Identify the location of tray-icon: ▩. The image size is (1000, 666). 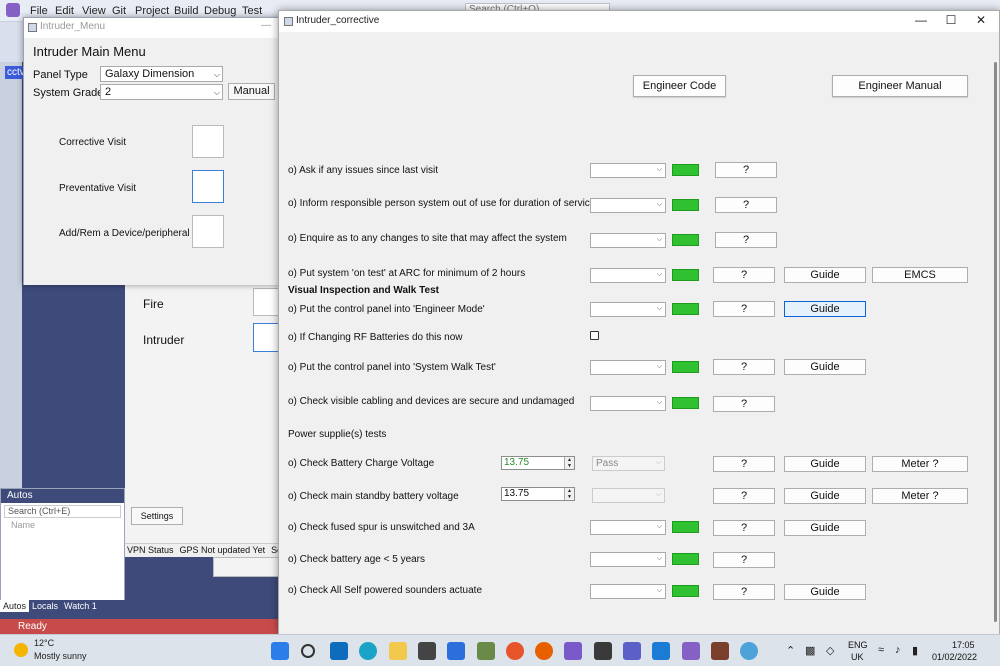
(810, 650).